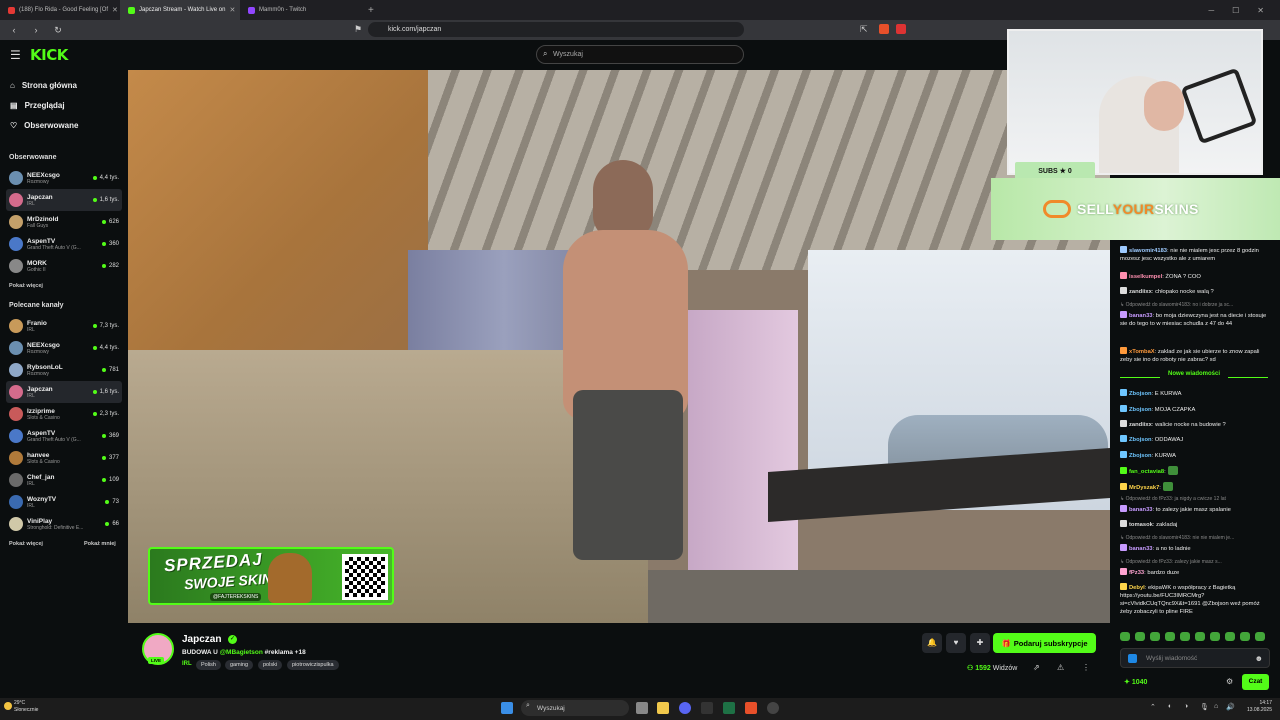 This screenshot has width=1280, height=720. I want to click on excel-icon, so click(729, 708).